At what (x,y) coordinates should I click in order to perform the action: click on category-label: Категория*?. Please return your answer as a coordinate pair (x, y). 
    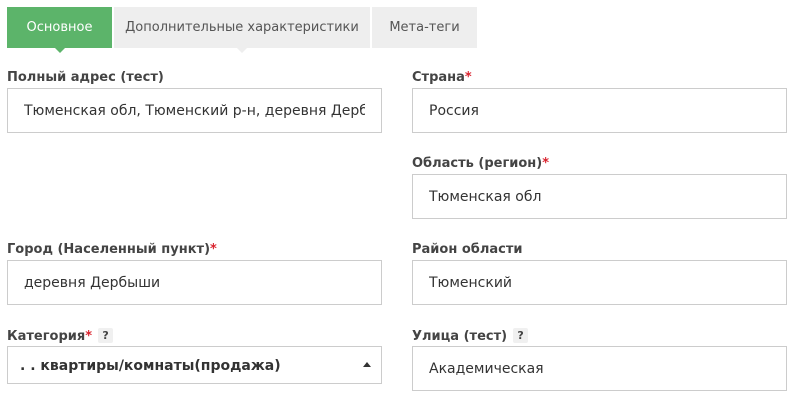
    Looking at the image, I should click on (60, 336).